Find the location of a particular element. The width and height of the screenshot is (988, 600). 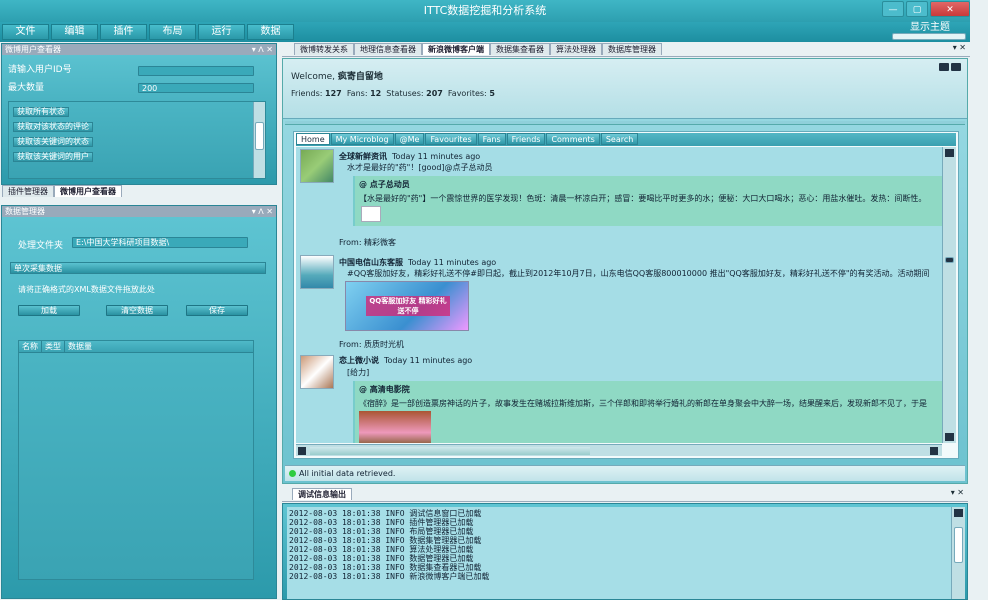

log-line: 2012-08-03 18:01:38 INFO 布局管理器已加载 is located at coordinates (381, 531).